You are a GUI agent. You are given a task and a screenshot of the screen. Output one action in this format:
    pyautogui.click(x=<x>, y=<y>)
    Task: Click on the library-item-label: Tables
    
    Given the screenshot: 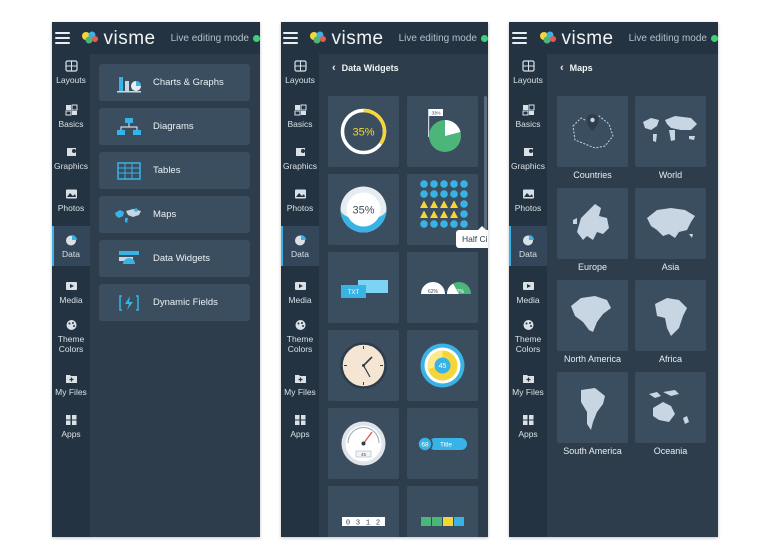 What is the action you would take?
    pyautogui.click(x=167, y=170)
    